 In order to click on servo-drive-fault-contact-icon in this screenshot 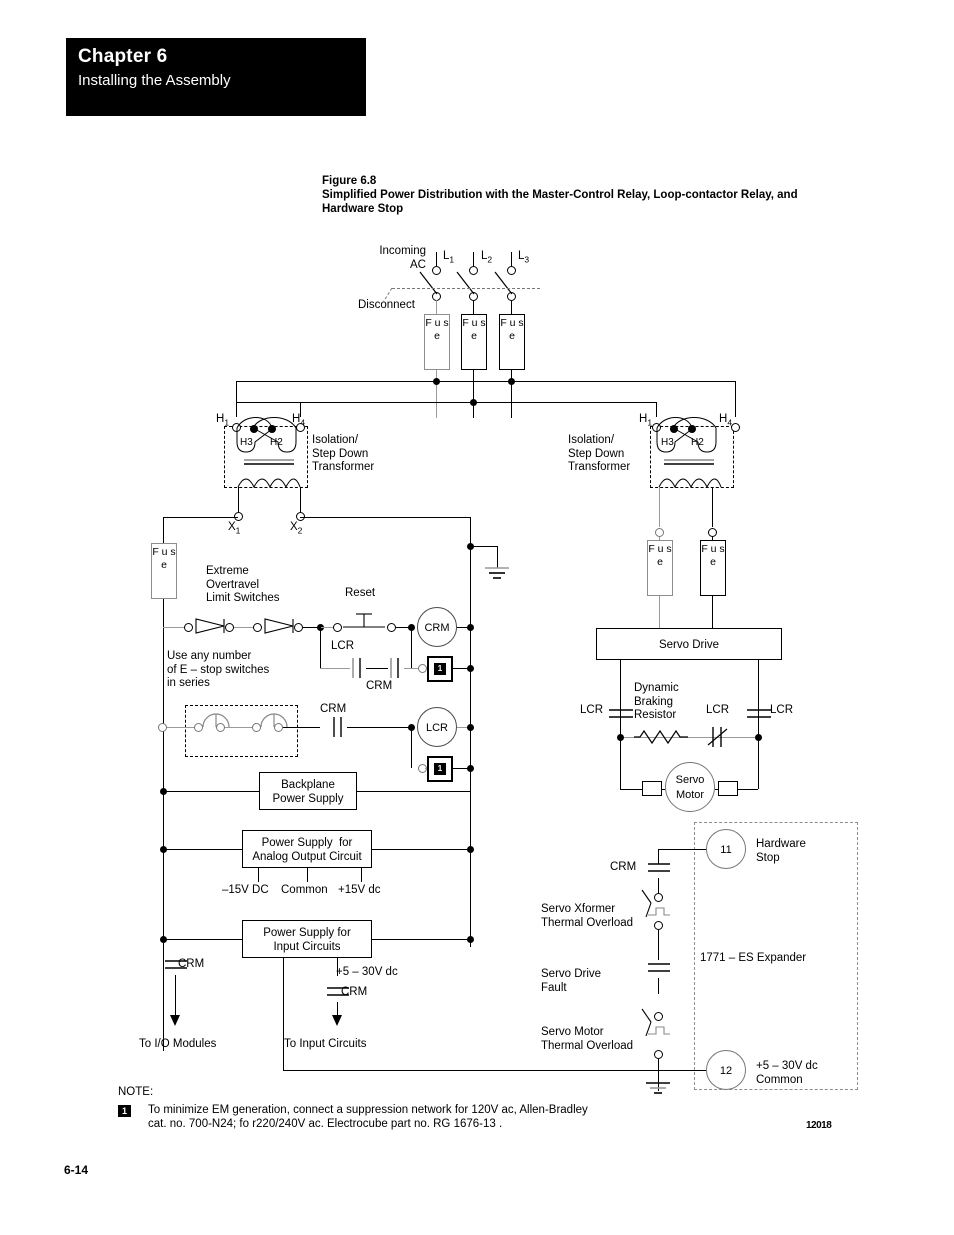, I will do `click(659, 967)`.